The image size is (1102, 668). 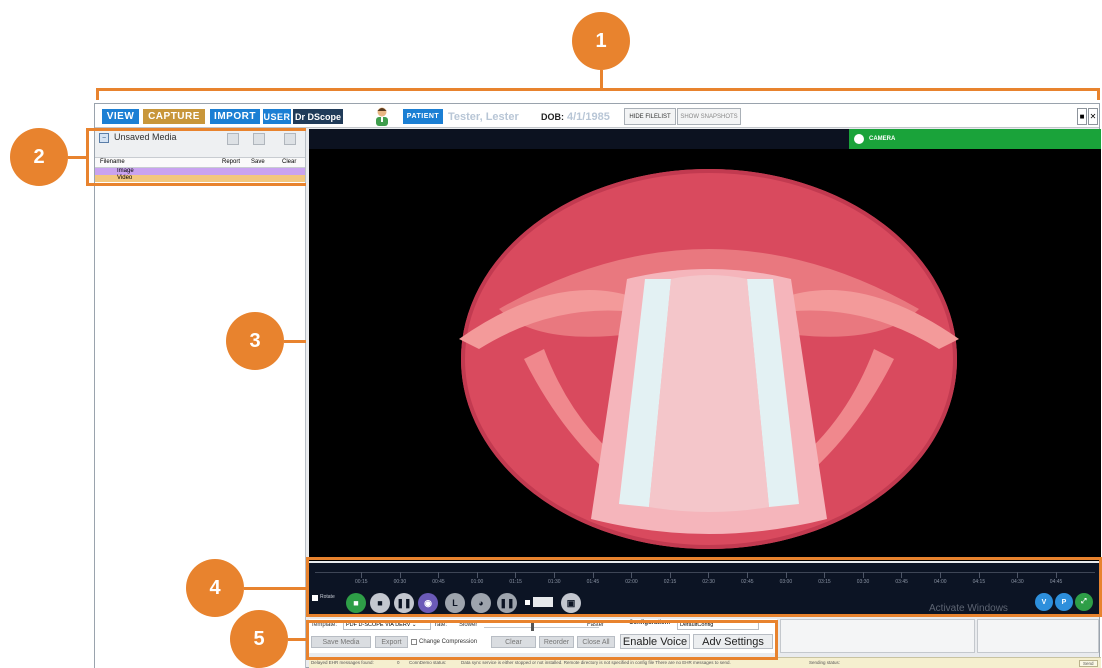 I want to click on user-label: USER, so click(x=277, y=116).